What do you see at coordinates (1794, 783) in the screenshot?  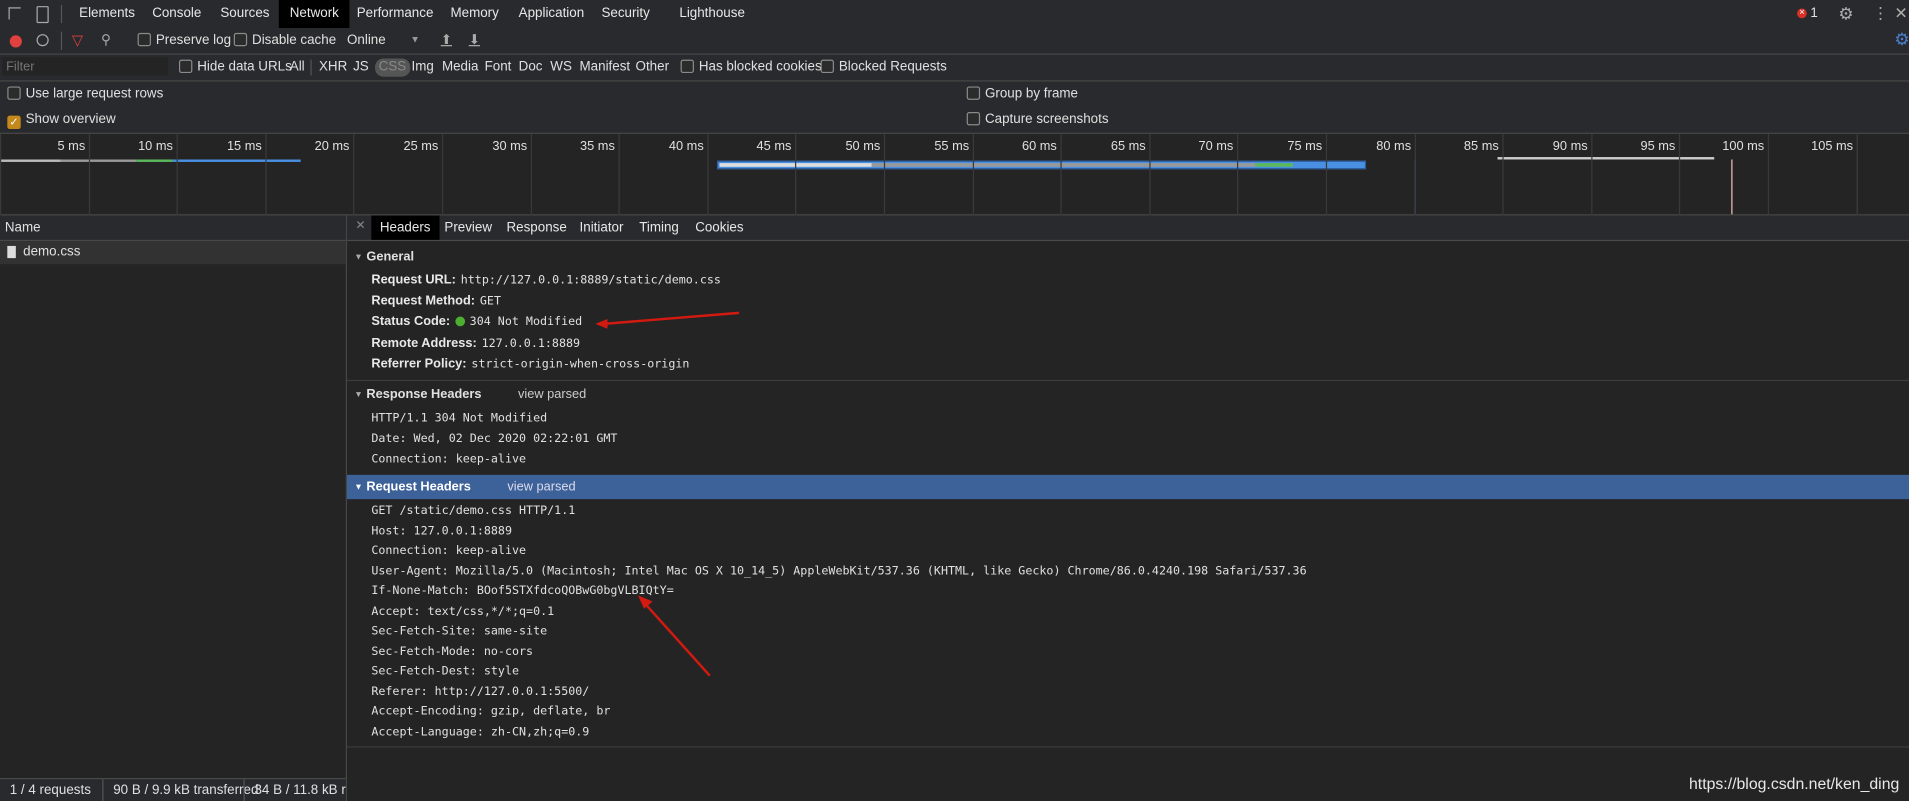 I see `watermark: https://blog.csdn.net/ken_ding` at bounding box center [1794, 783].